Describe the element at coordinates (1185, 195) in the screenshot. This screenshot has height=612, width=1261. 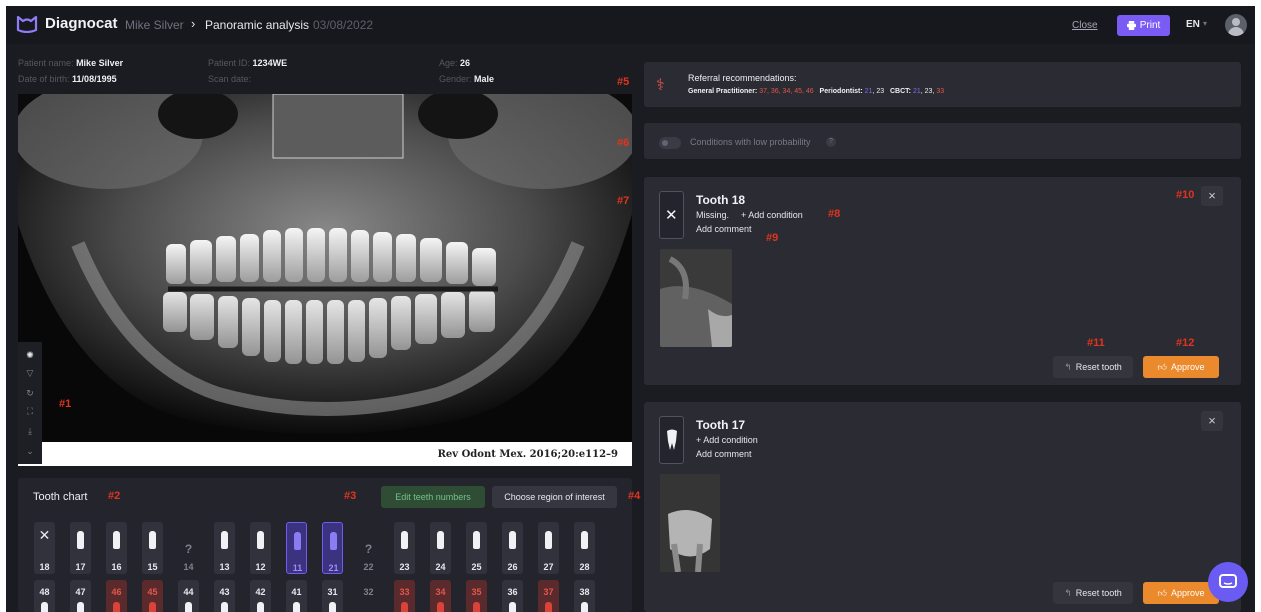
I see `annotation-10: #10` at that location.